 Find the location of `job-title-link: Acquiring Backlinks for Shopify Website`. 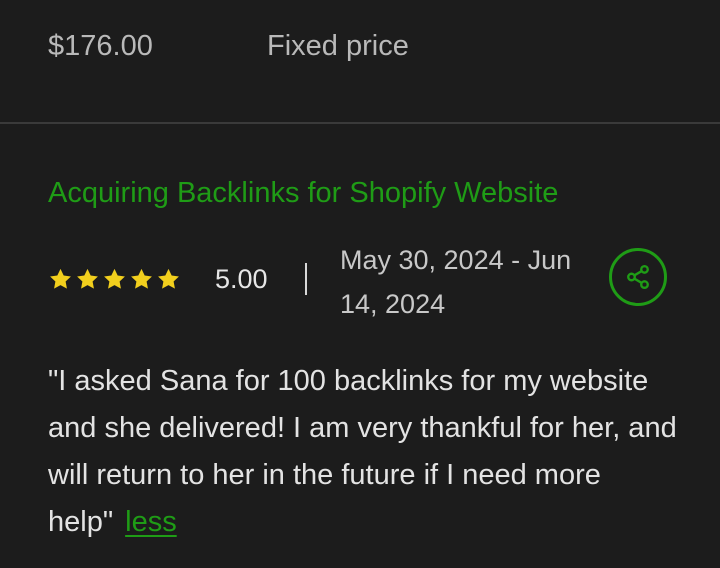

job-title-link: Acquiring Backlinks for Shopify Website is located at coordinates (303, 193).